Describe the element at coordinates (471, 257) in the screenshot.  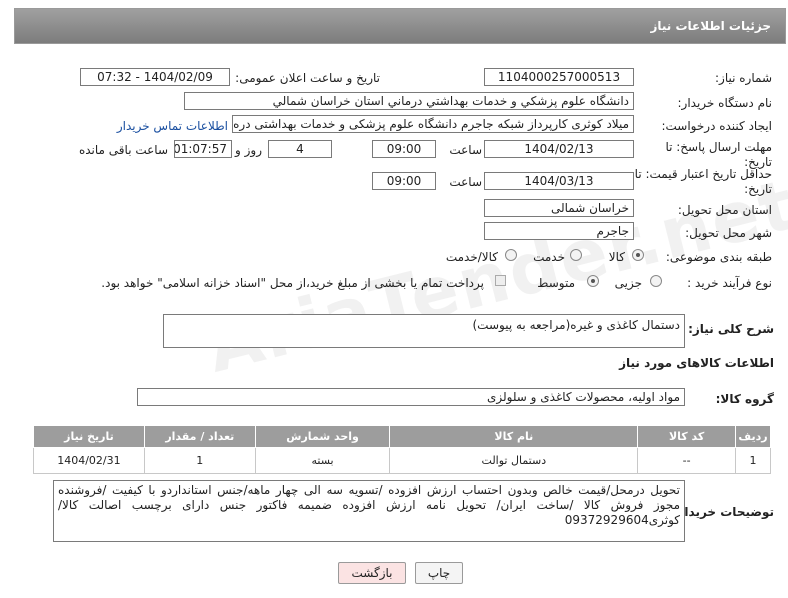
I see `category-option-both: کالا/خدمت` at that location.